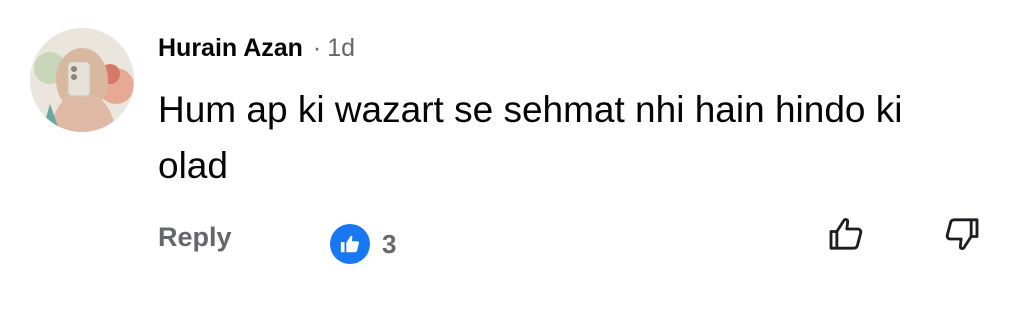 This screenshot has height=311, width=1024. What do you see at coordinates (350, 244) in the screenshot?
I see `thumbs-up-icon` at bounding box center [350, 244].